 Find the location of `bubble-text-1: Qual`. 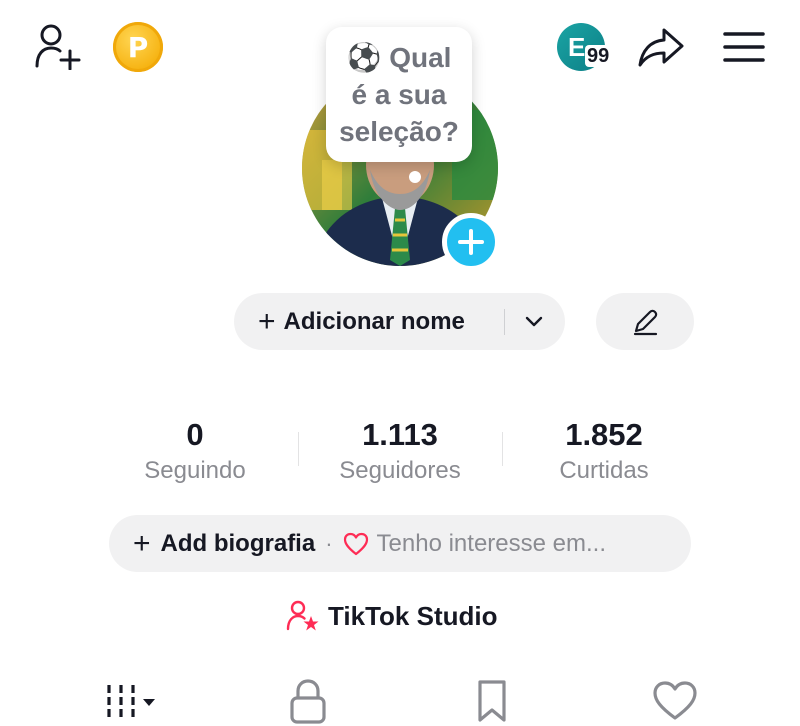

bubble-text-1: Qual is located at coordinates (420, 57).